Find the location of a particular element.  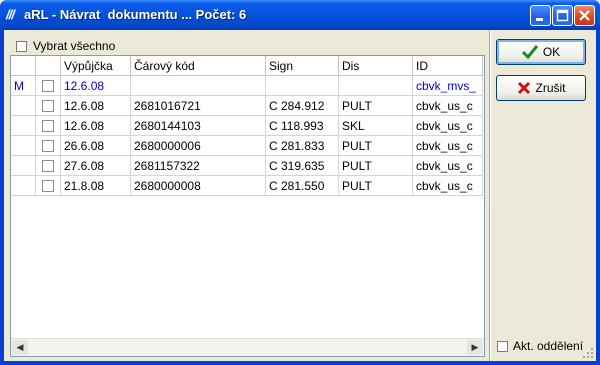

cell-dis: SKL is located at coordinates (376, 126).